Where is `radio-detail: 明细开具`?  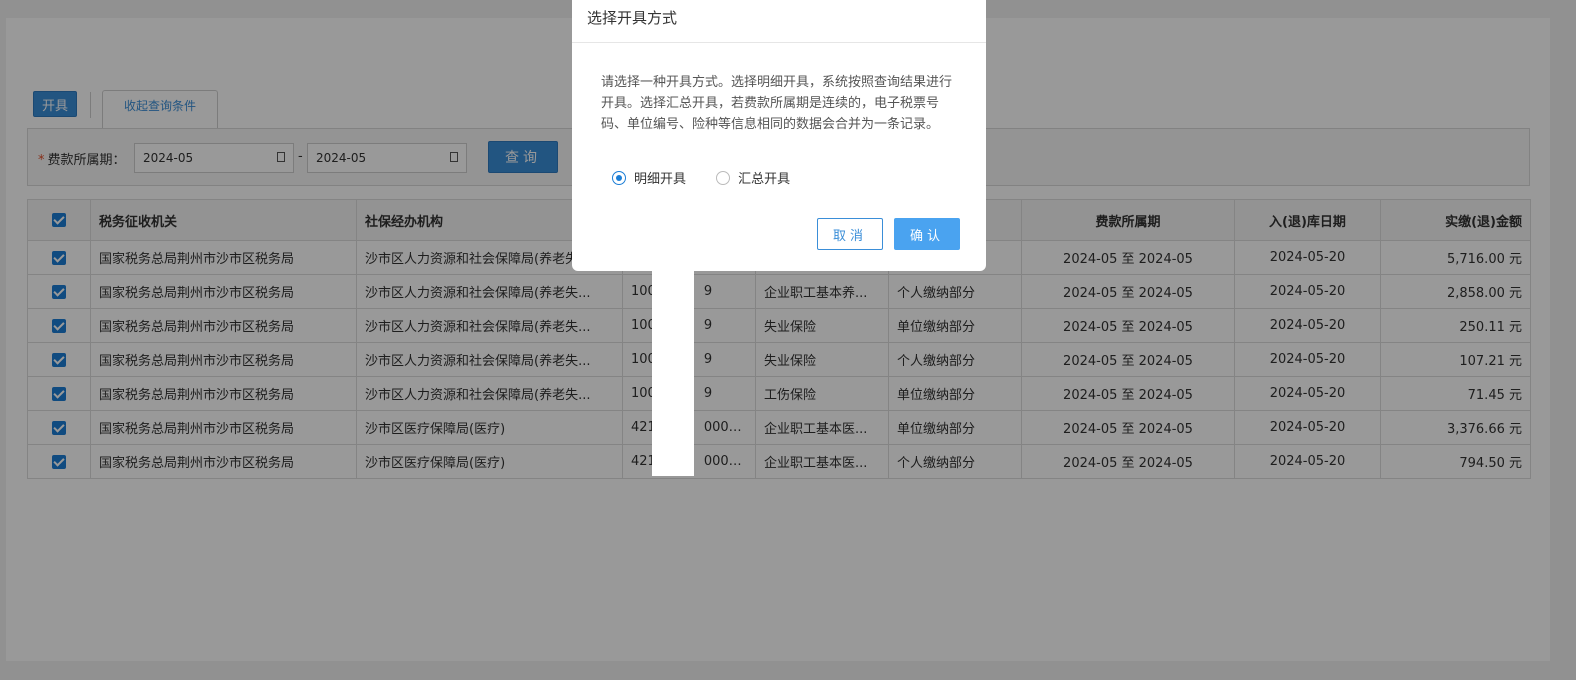 radio-detail: 明细开具 is located at coordinates (649, 177).